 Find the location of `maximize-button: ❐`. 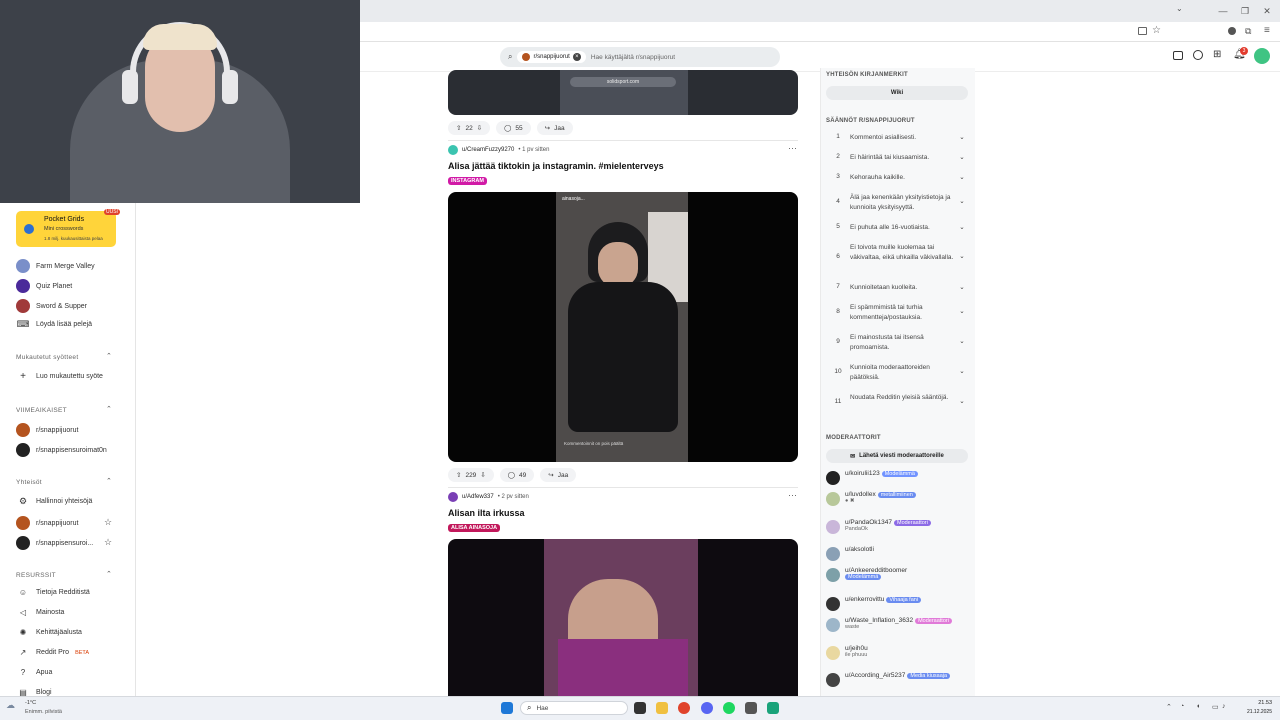

maximize-button: ❐ is located at coordinates (1245, 11).